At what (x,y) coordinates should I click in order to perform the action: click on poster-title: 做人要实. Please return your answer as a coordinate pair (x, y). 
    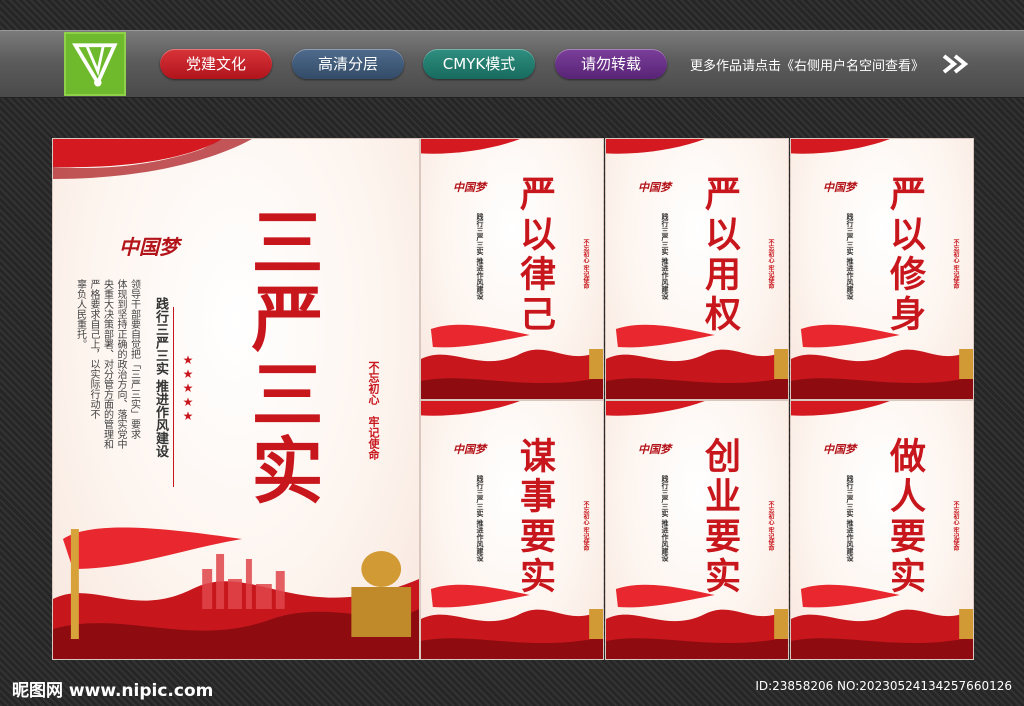
    Looking at the image, I should click on (905, 517).